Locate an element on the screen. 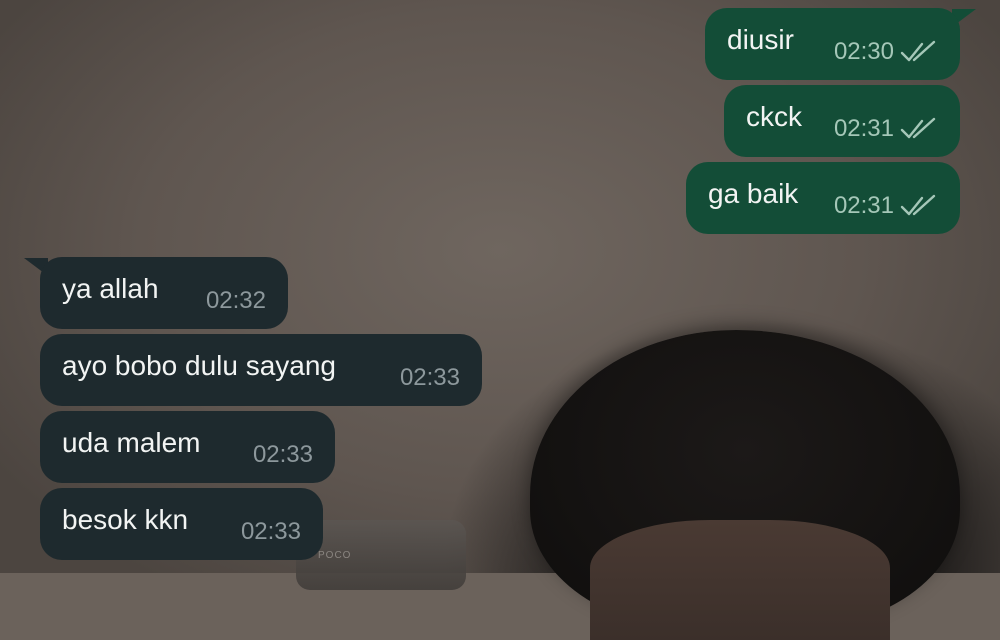 The width and height of the screenshot is (1000, 640). message-text: ga baik is located at coordinates (753, 193).